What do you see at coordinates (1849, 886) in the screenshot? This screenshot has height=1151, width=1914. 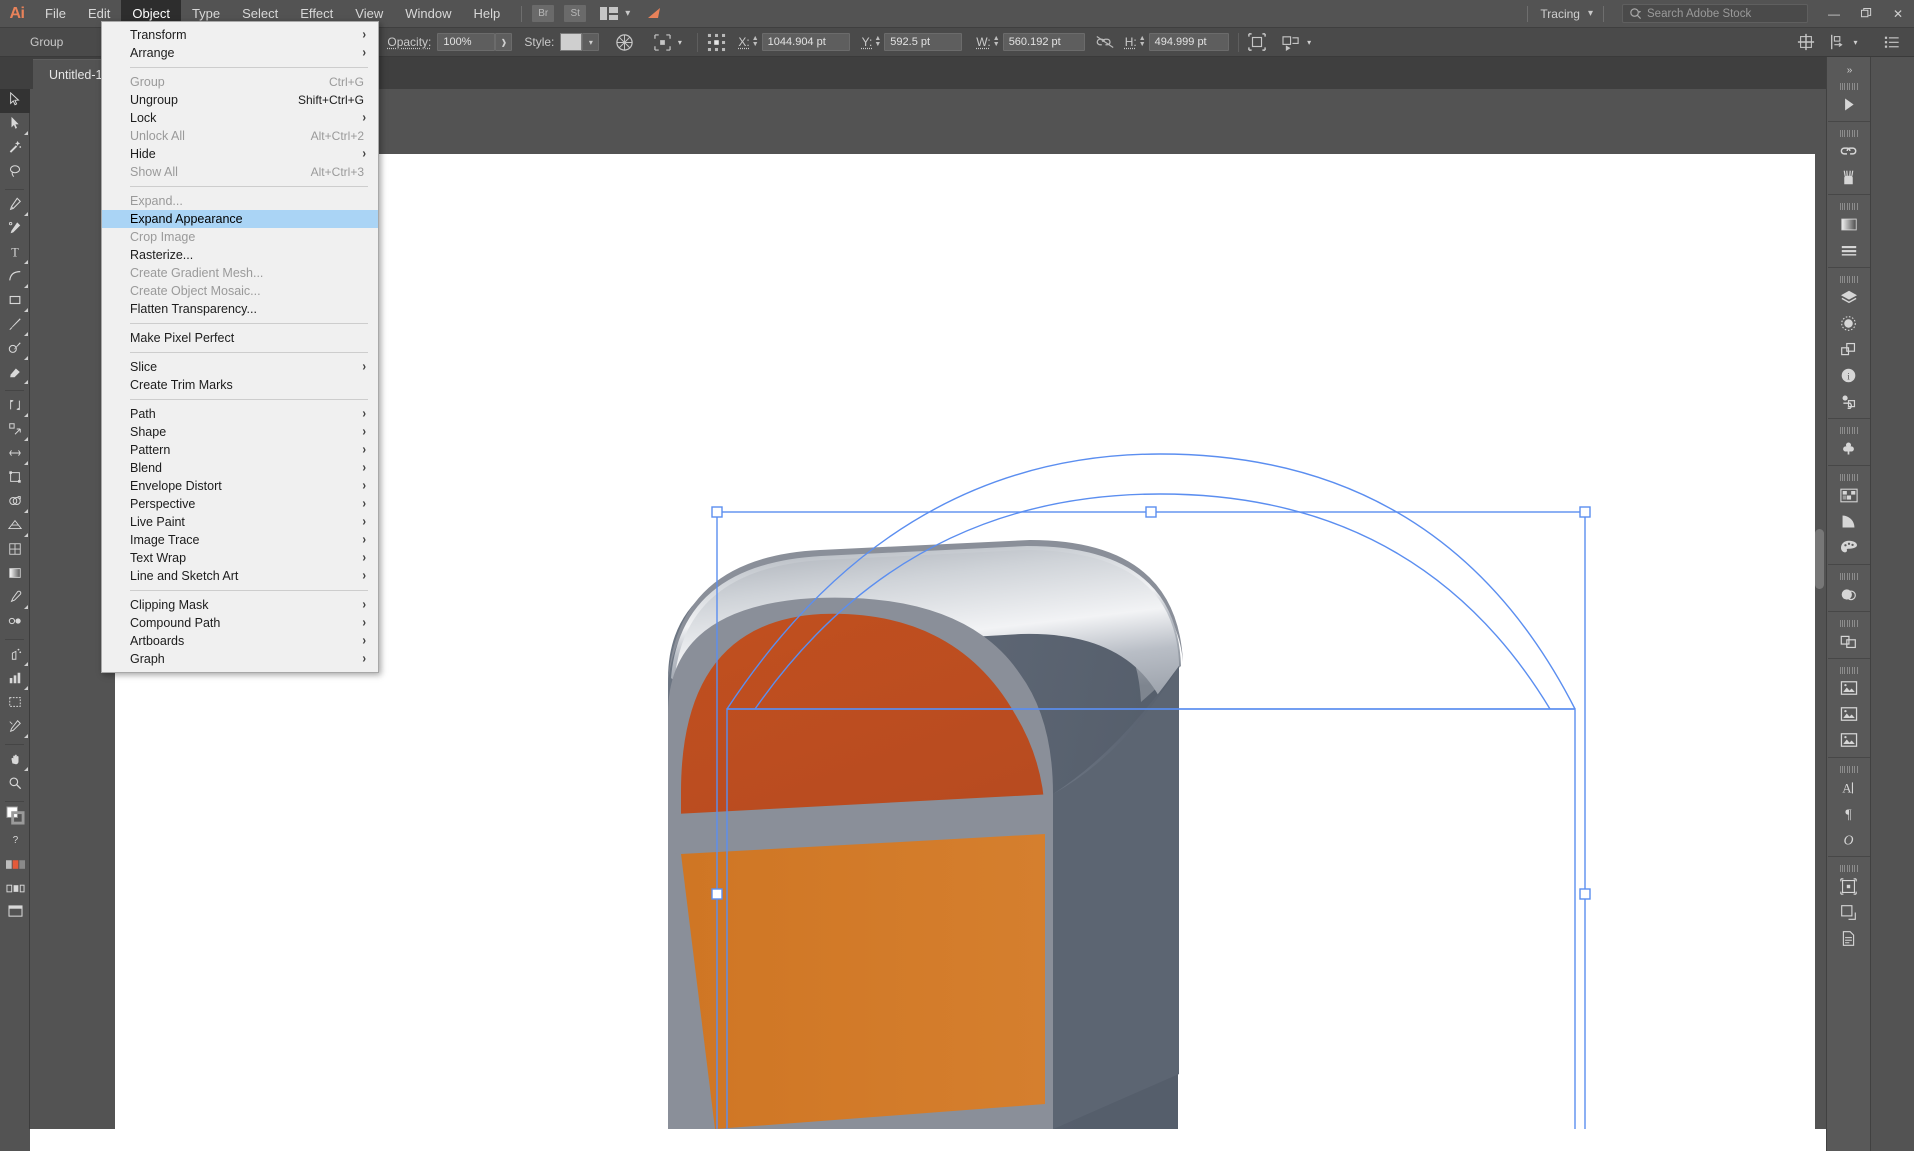 I see `artboards-panel-icon` at bounding box center [1849, 886].